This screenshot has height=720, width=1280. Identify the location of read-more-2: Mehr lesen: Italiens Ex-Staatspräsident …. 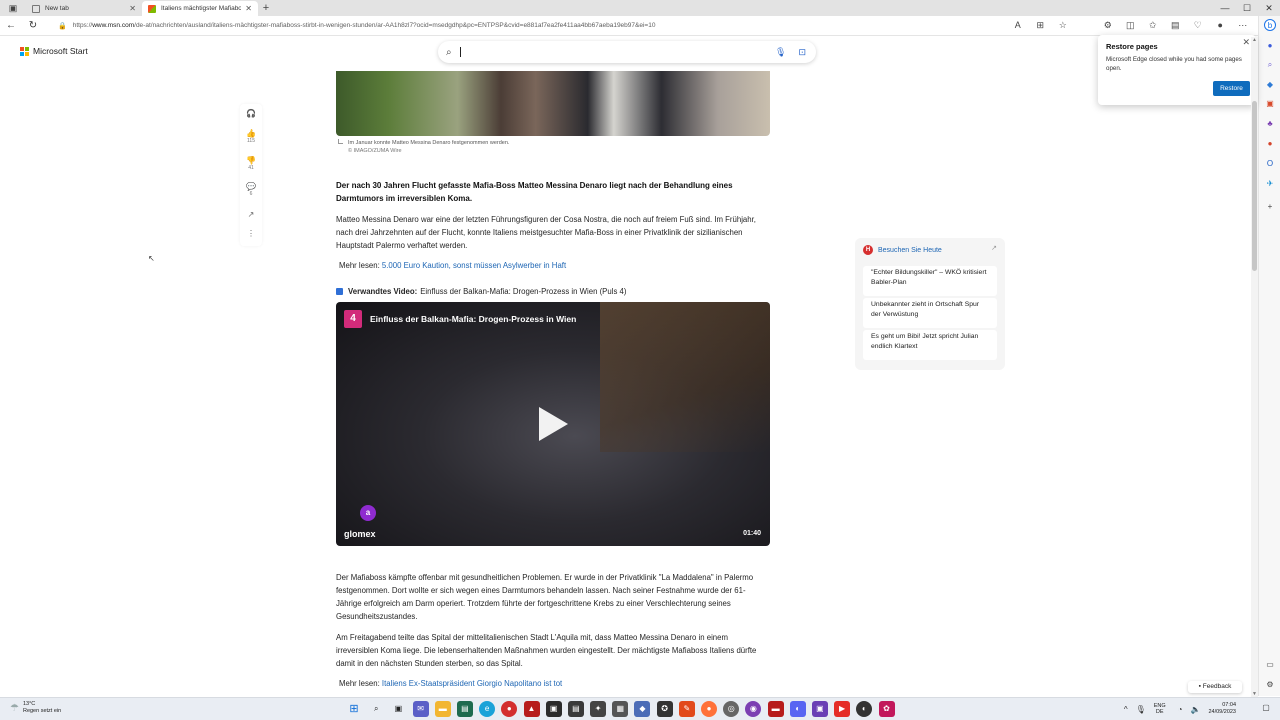
(450, 683).